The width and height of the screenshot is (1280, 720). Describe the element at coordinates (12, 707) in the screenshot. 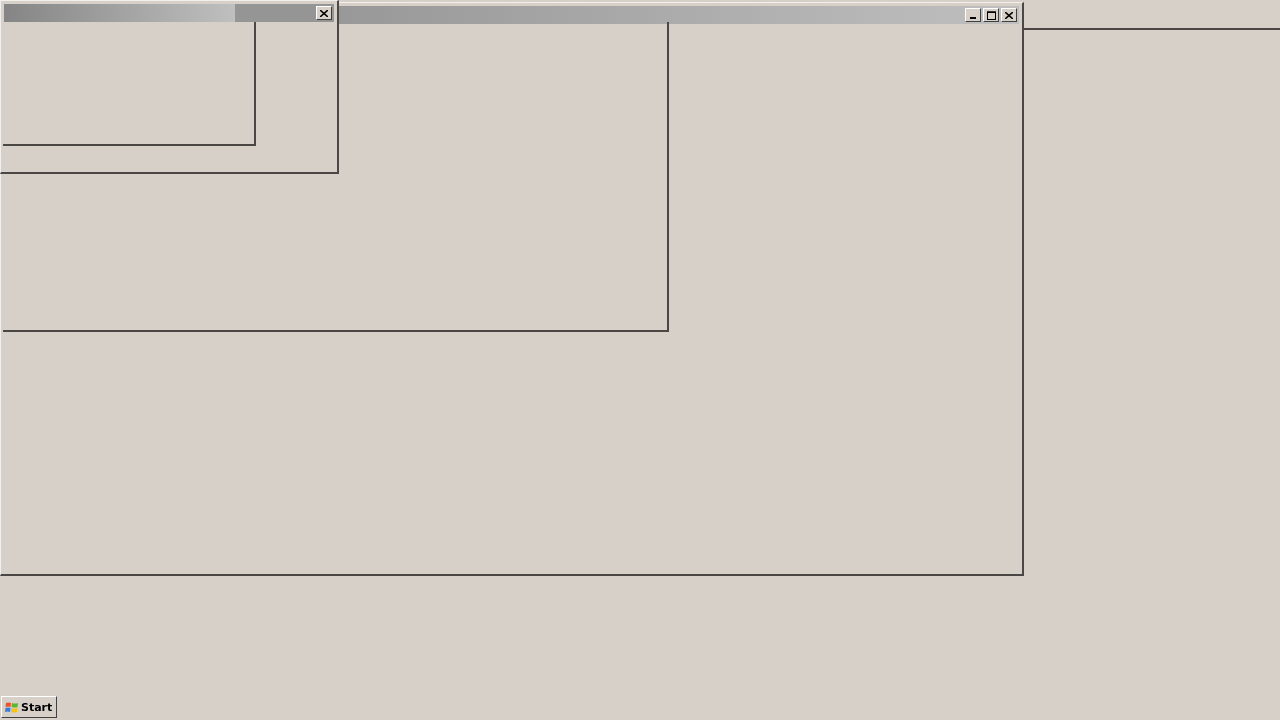

I see `windows-logo-icon` at that location.